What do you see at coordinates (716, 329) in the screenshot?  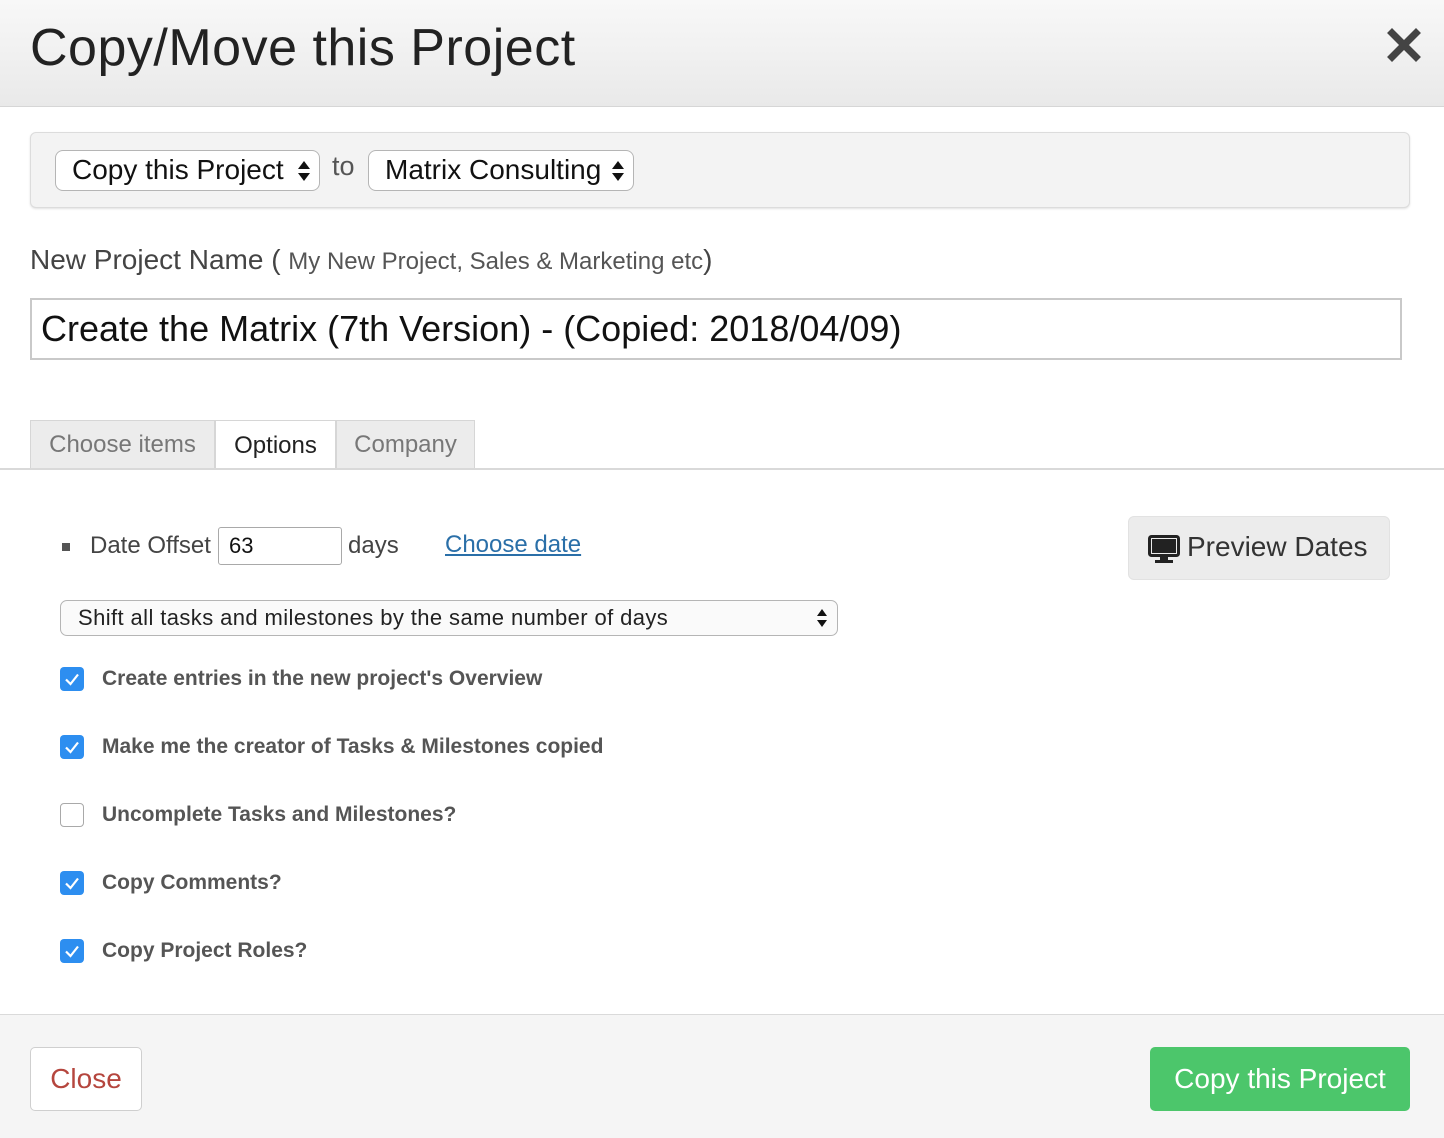 I see `project-name-input` at bounding box center [716, 329].